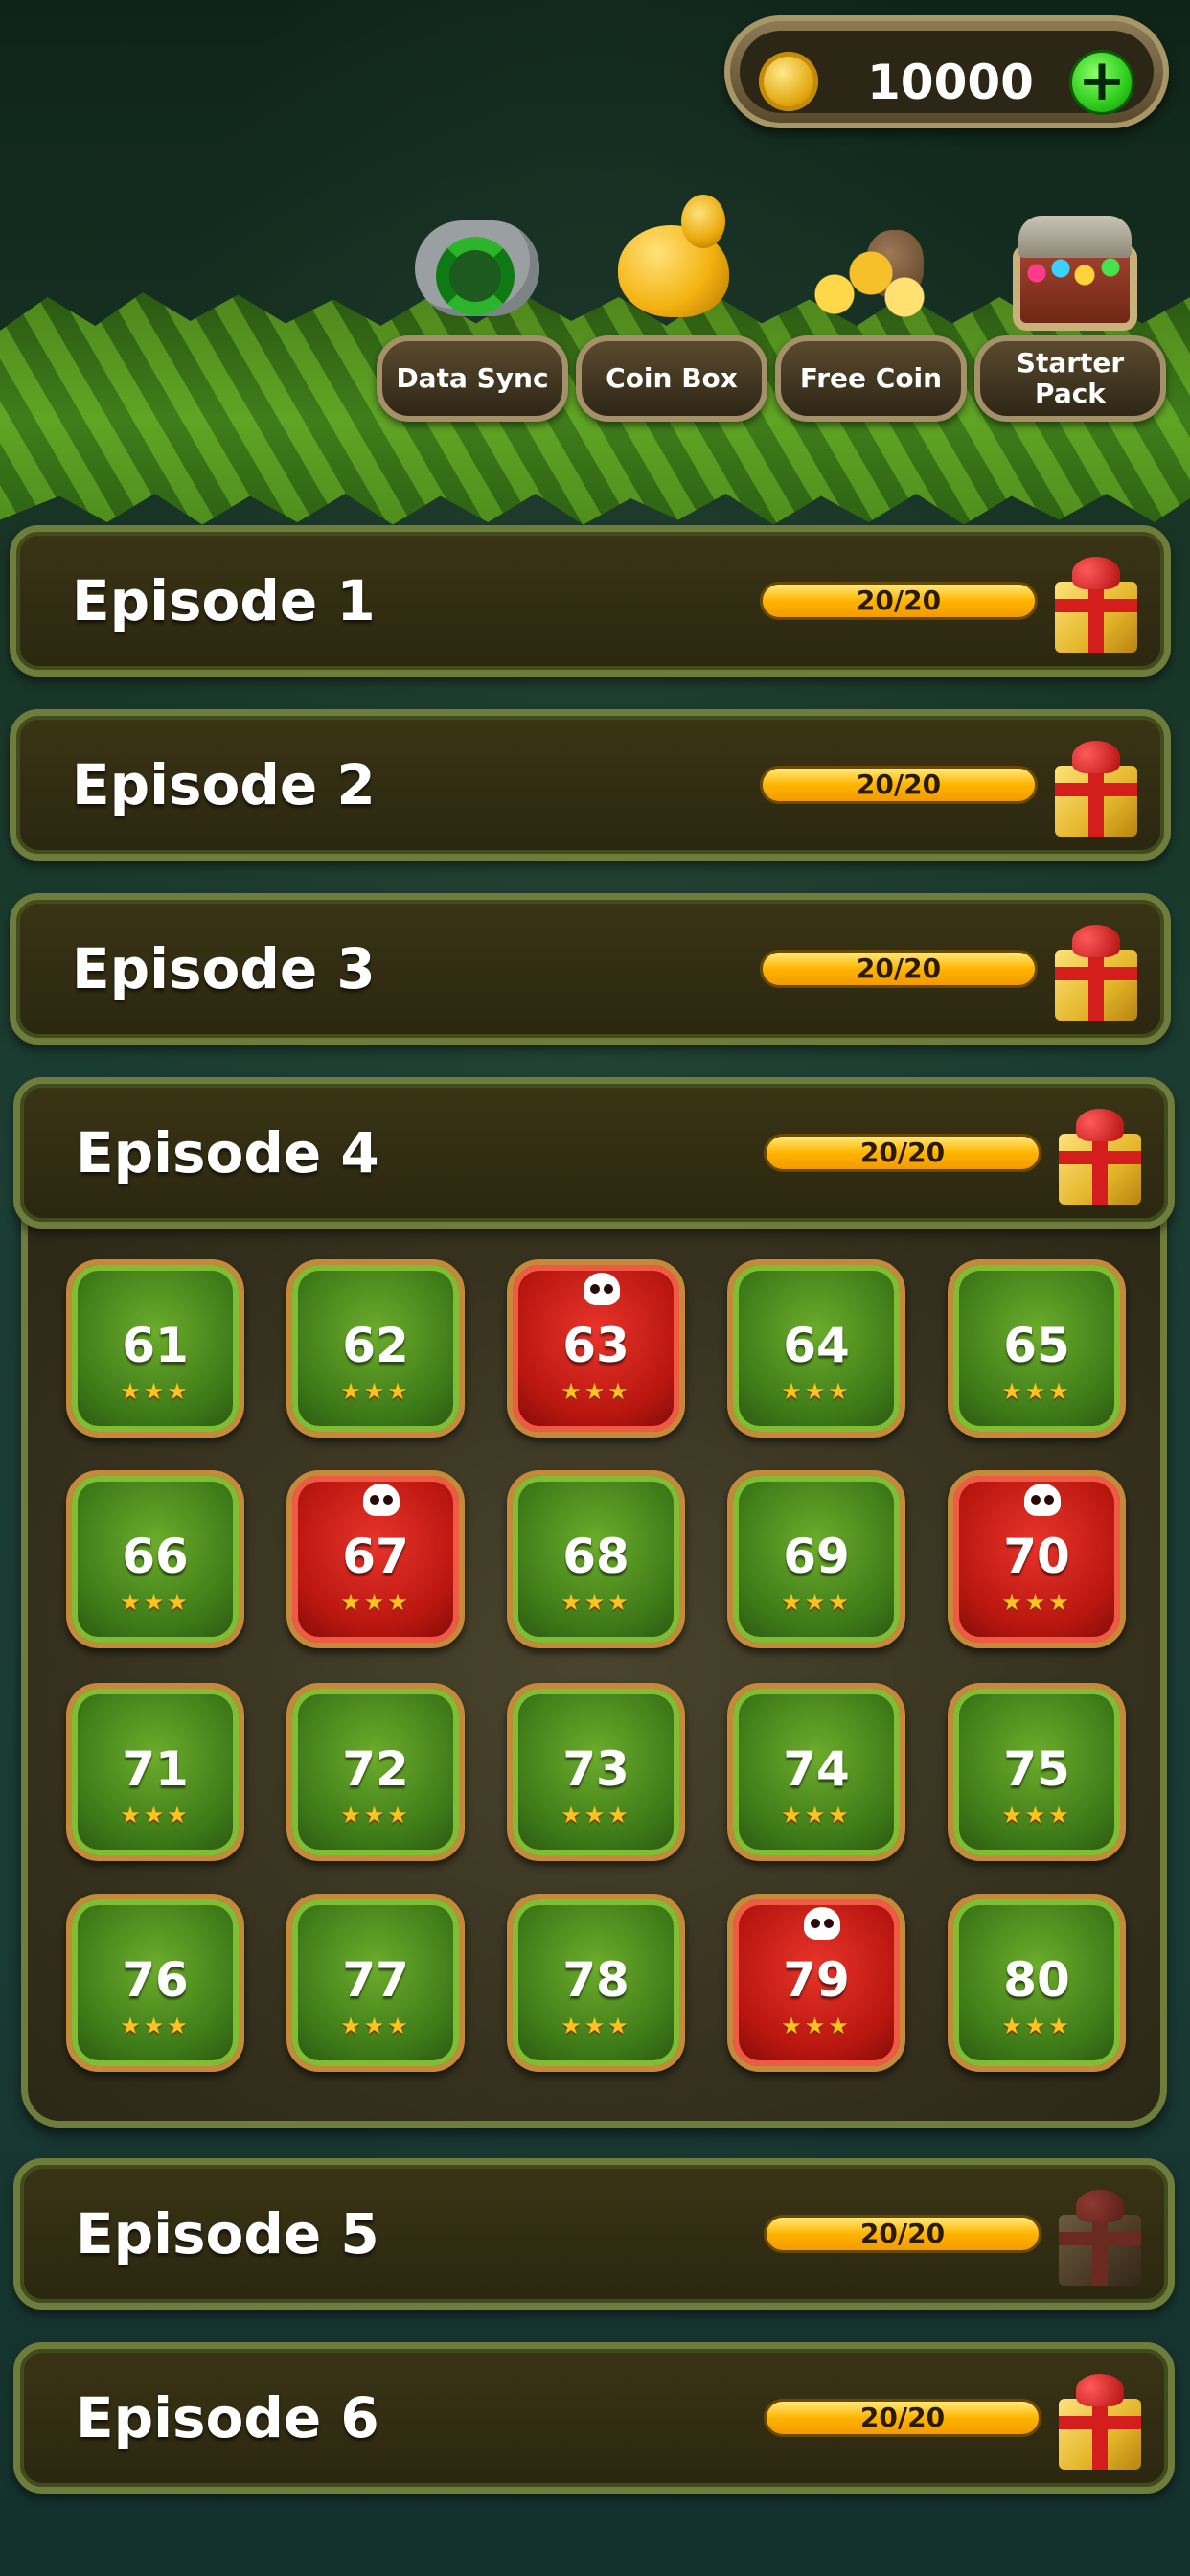 This screenshot has width=1190, height=2576. I want to click on level-tile: 74 ★★★, so click(816, 1772).